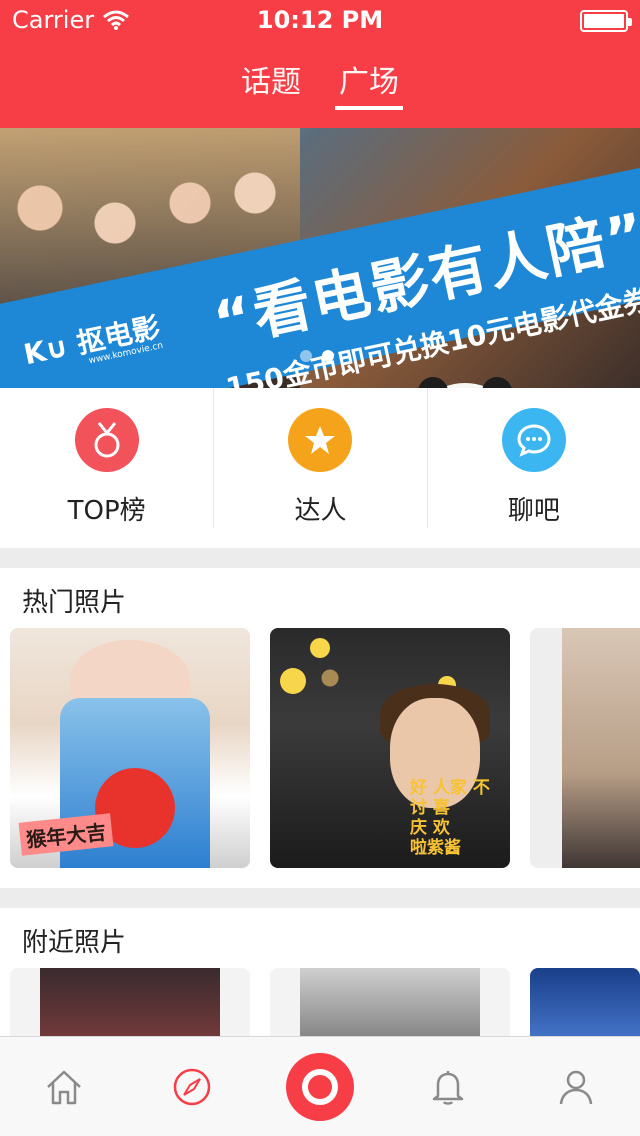 The width and height of the screenshot is (640, 1136). What do you see at coordinates (450, 788) in the screenshot?
I see `sticker-line: 好 人家 不` at bounding box center [450, 788].